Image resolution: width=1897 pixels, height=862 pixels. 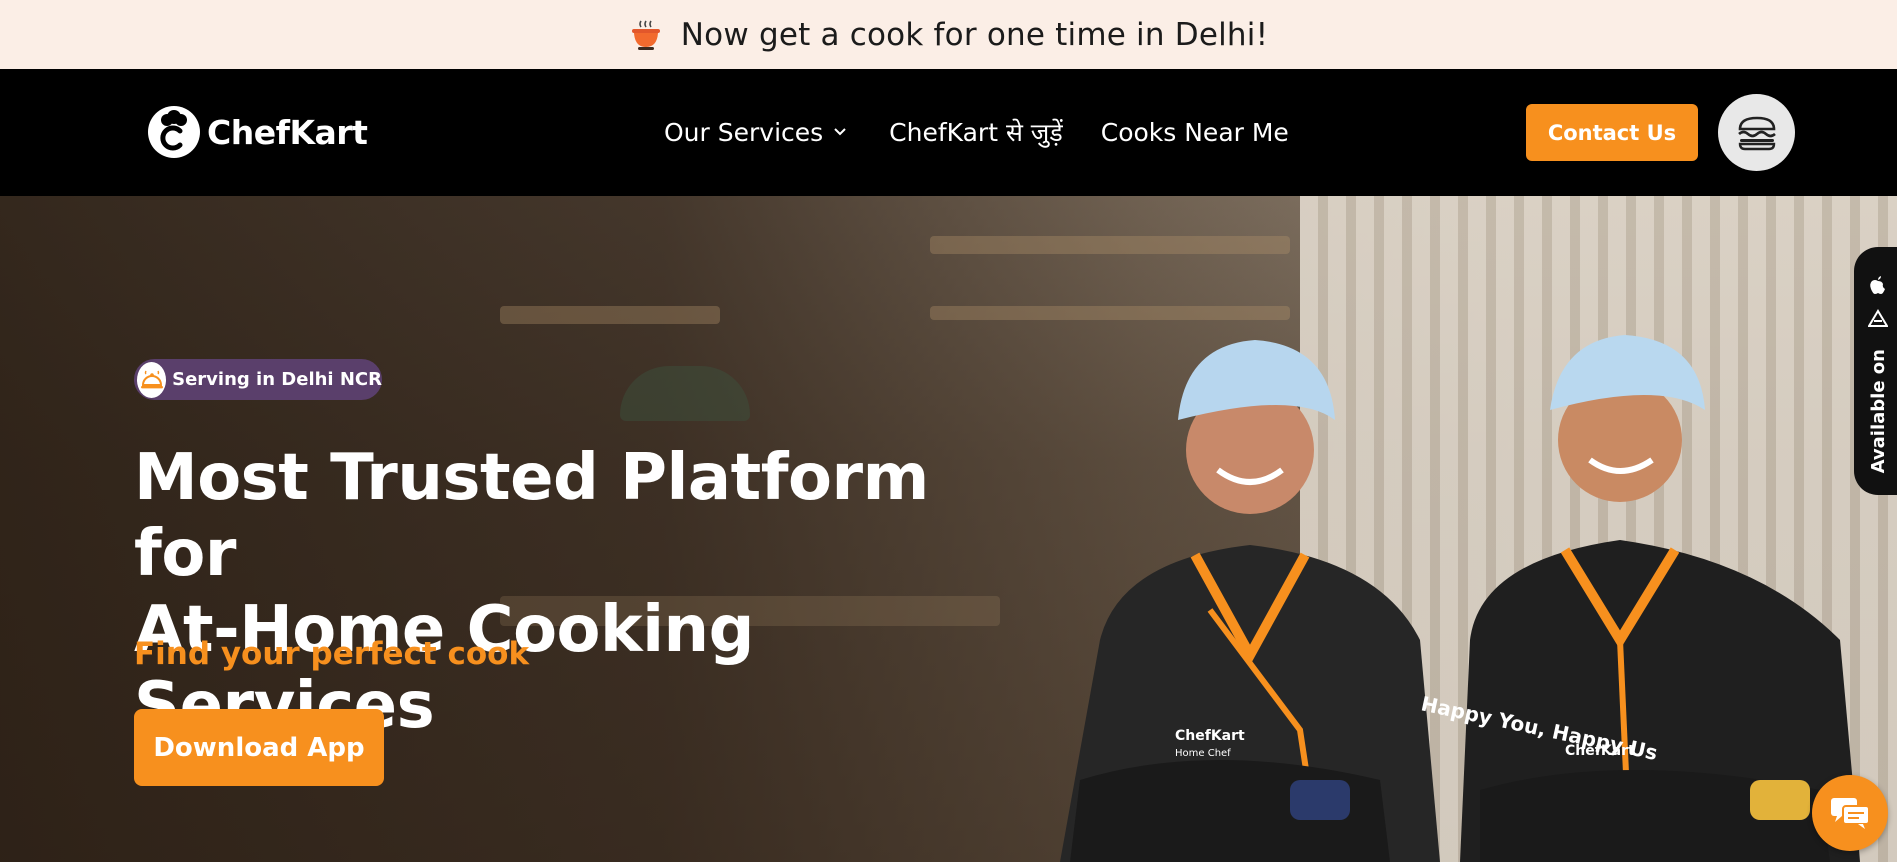 I want to click on background-lamp, so click(x=685, y=393).